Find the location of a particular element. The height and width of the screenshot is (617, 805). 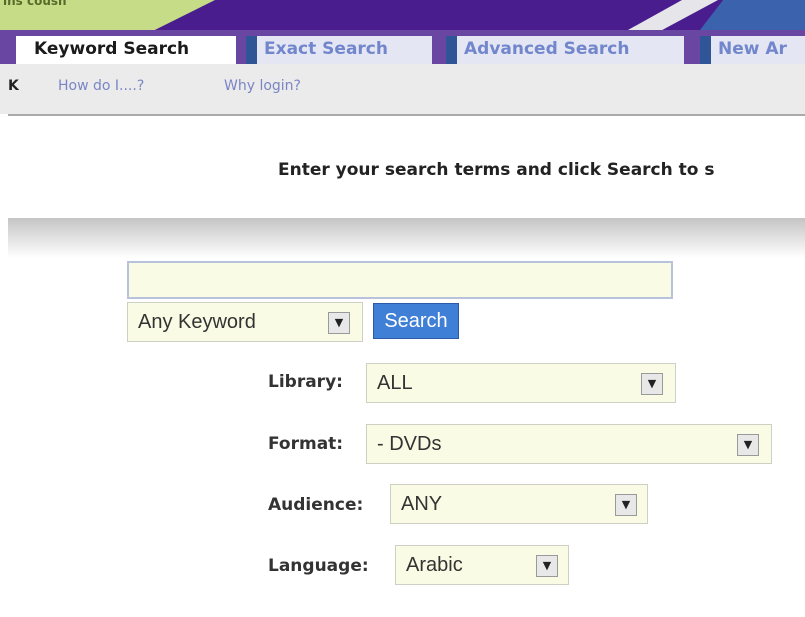

audience-label: Audience: is located at coordinates (316, 505).